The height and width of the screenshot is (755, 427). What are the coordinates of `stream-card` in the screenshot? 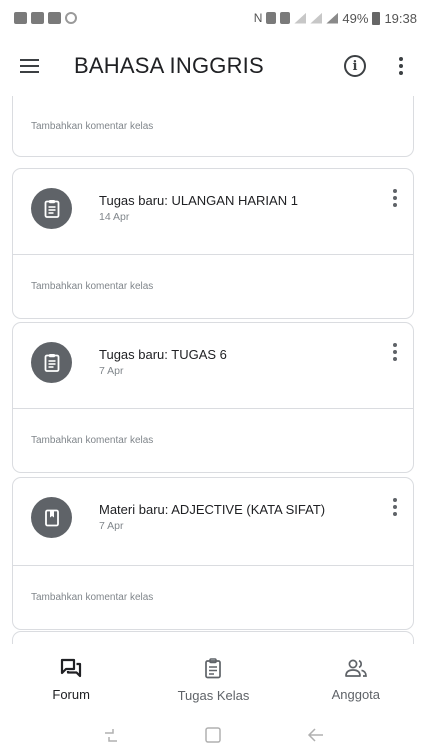 It's located at (213, 637).